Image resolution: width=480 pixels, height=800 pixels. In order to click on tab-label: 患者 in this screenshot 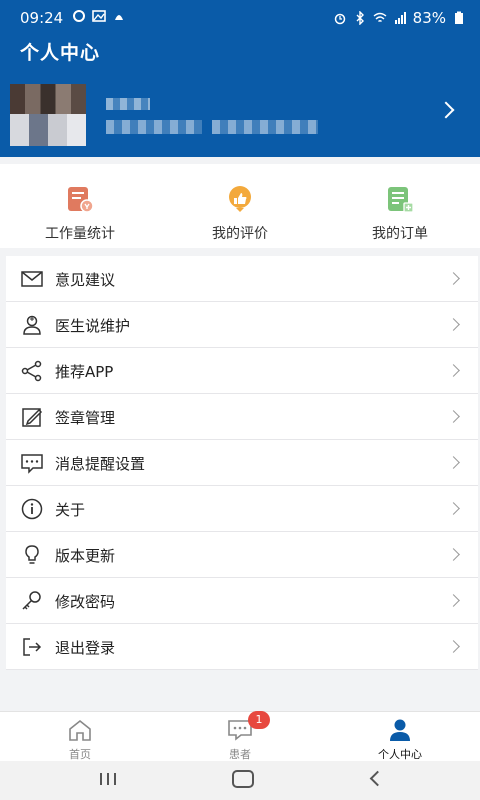, I will do `click(240, 754)`.